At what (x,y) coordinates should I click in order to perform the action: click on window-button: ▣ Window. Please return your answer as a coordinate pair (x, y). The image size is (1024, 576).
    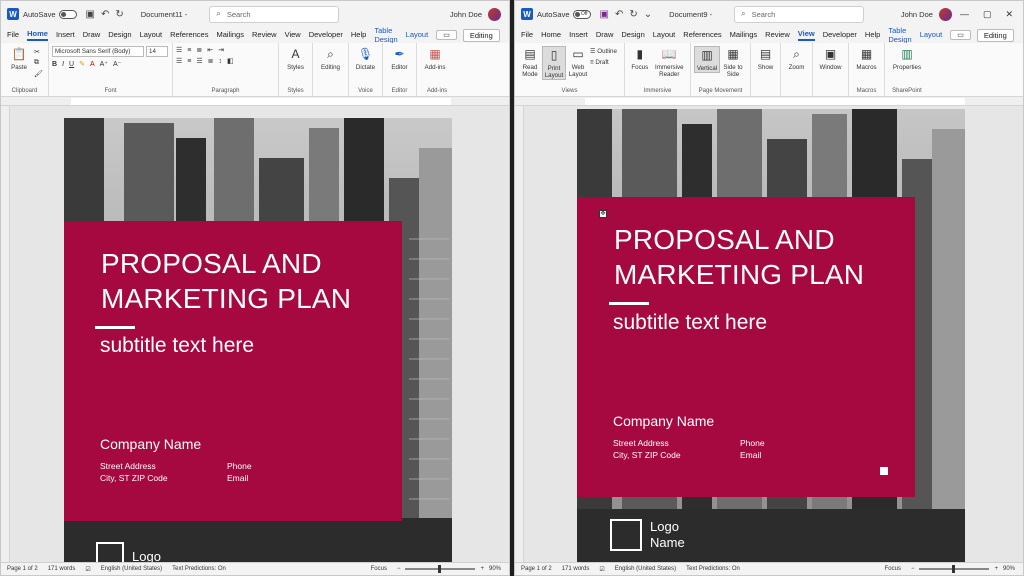
    Looking at the image, I should click on (830, 59).